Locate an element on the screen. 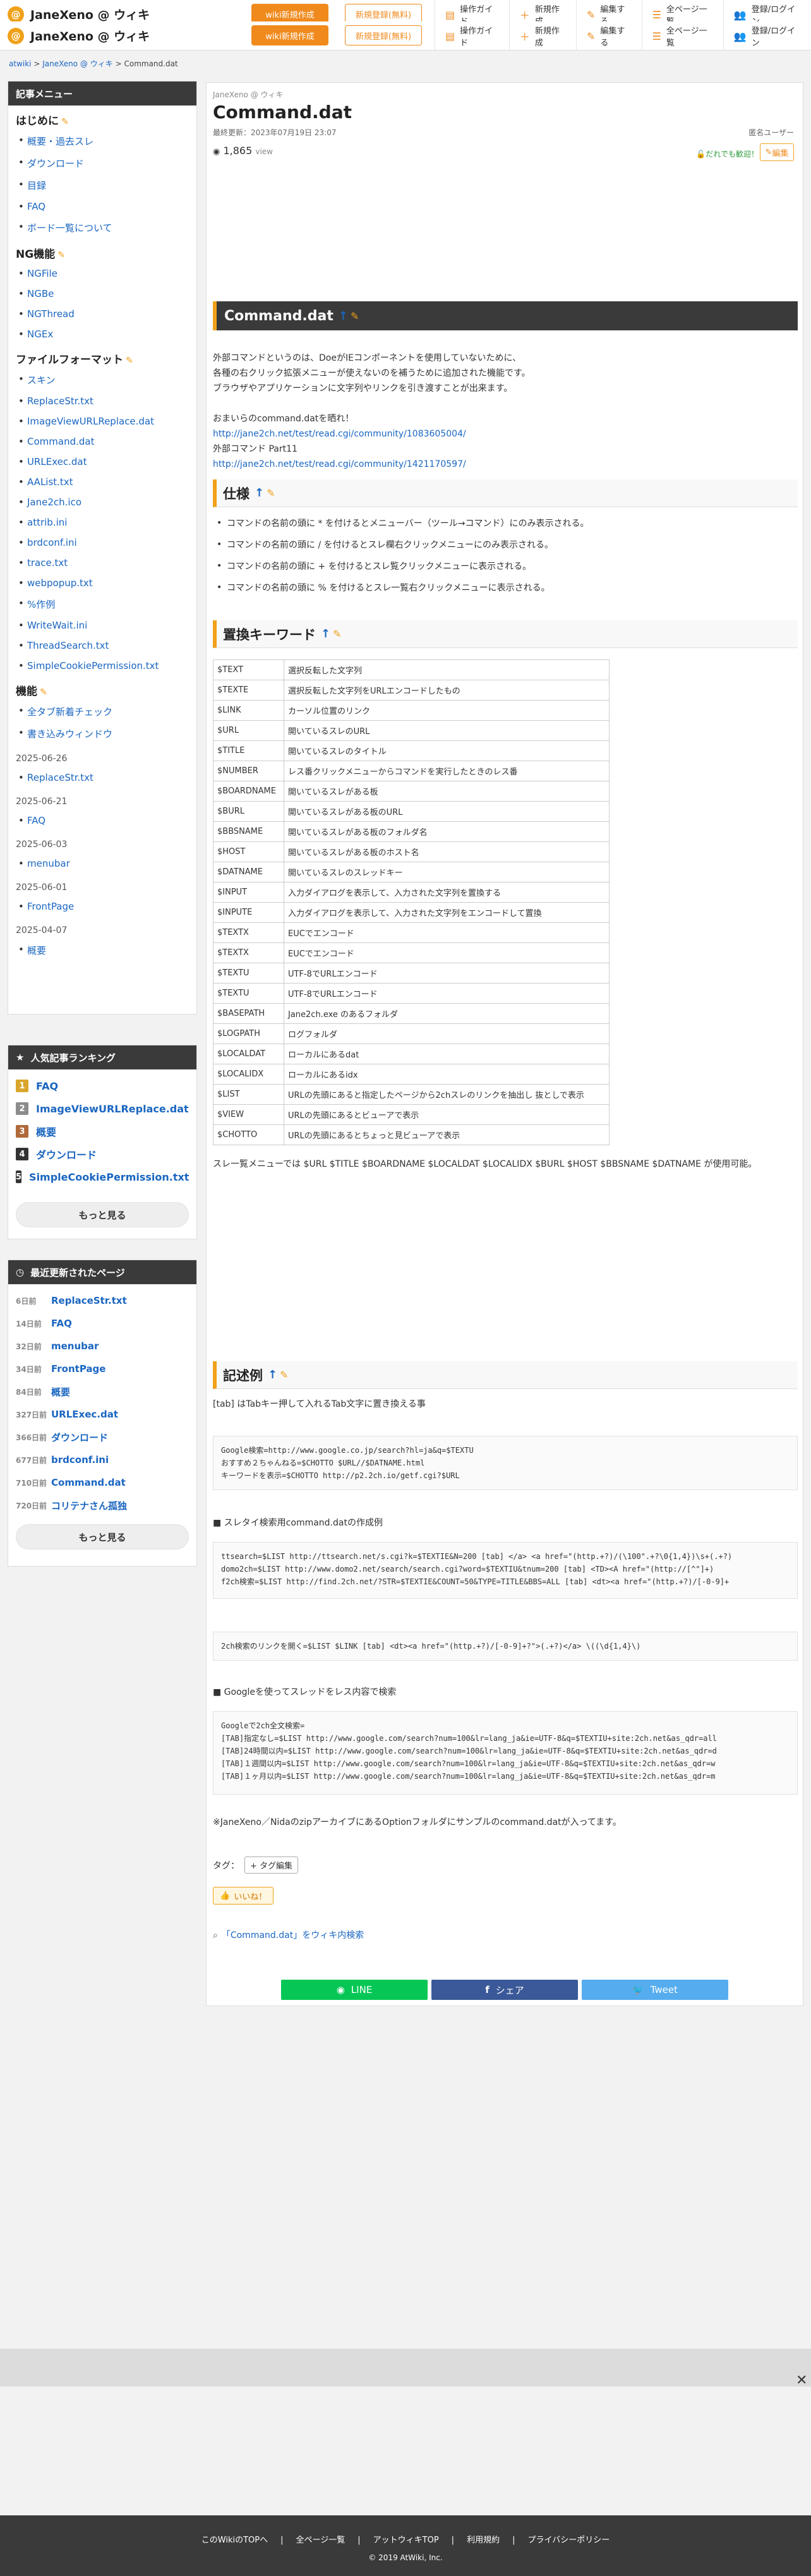  sidebar-item: ReplaceStr.txt is located at coordinates (102, 401).